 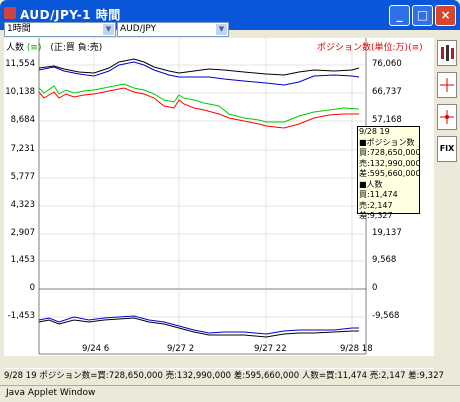 What do you see at coordinates (173, 29) in the screenshot?
I see `pair-select: AUD/JPY ▼` at bounding box center [173, 29].